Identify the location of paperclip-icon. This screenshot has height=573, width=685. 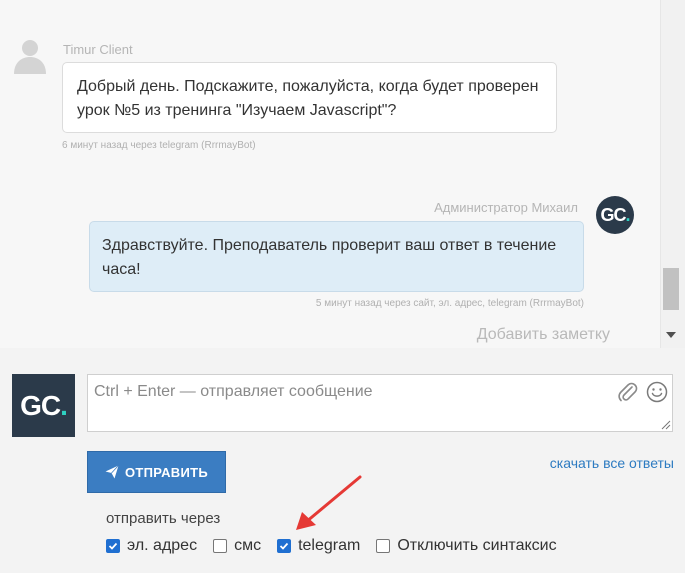
(627, 392).